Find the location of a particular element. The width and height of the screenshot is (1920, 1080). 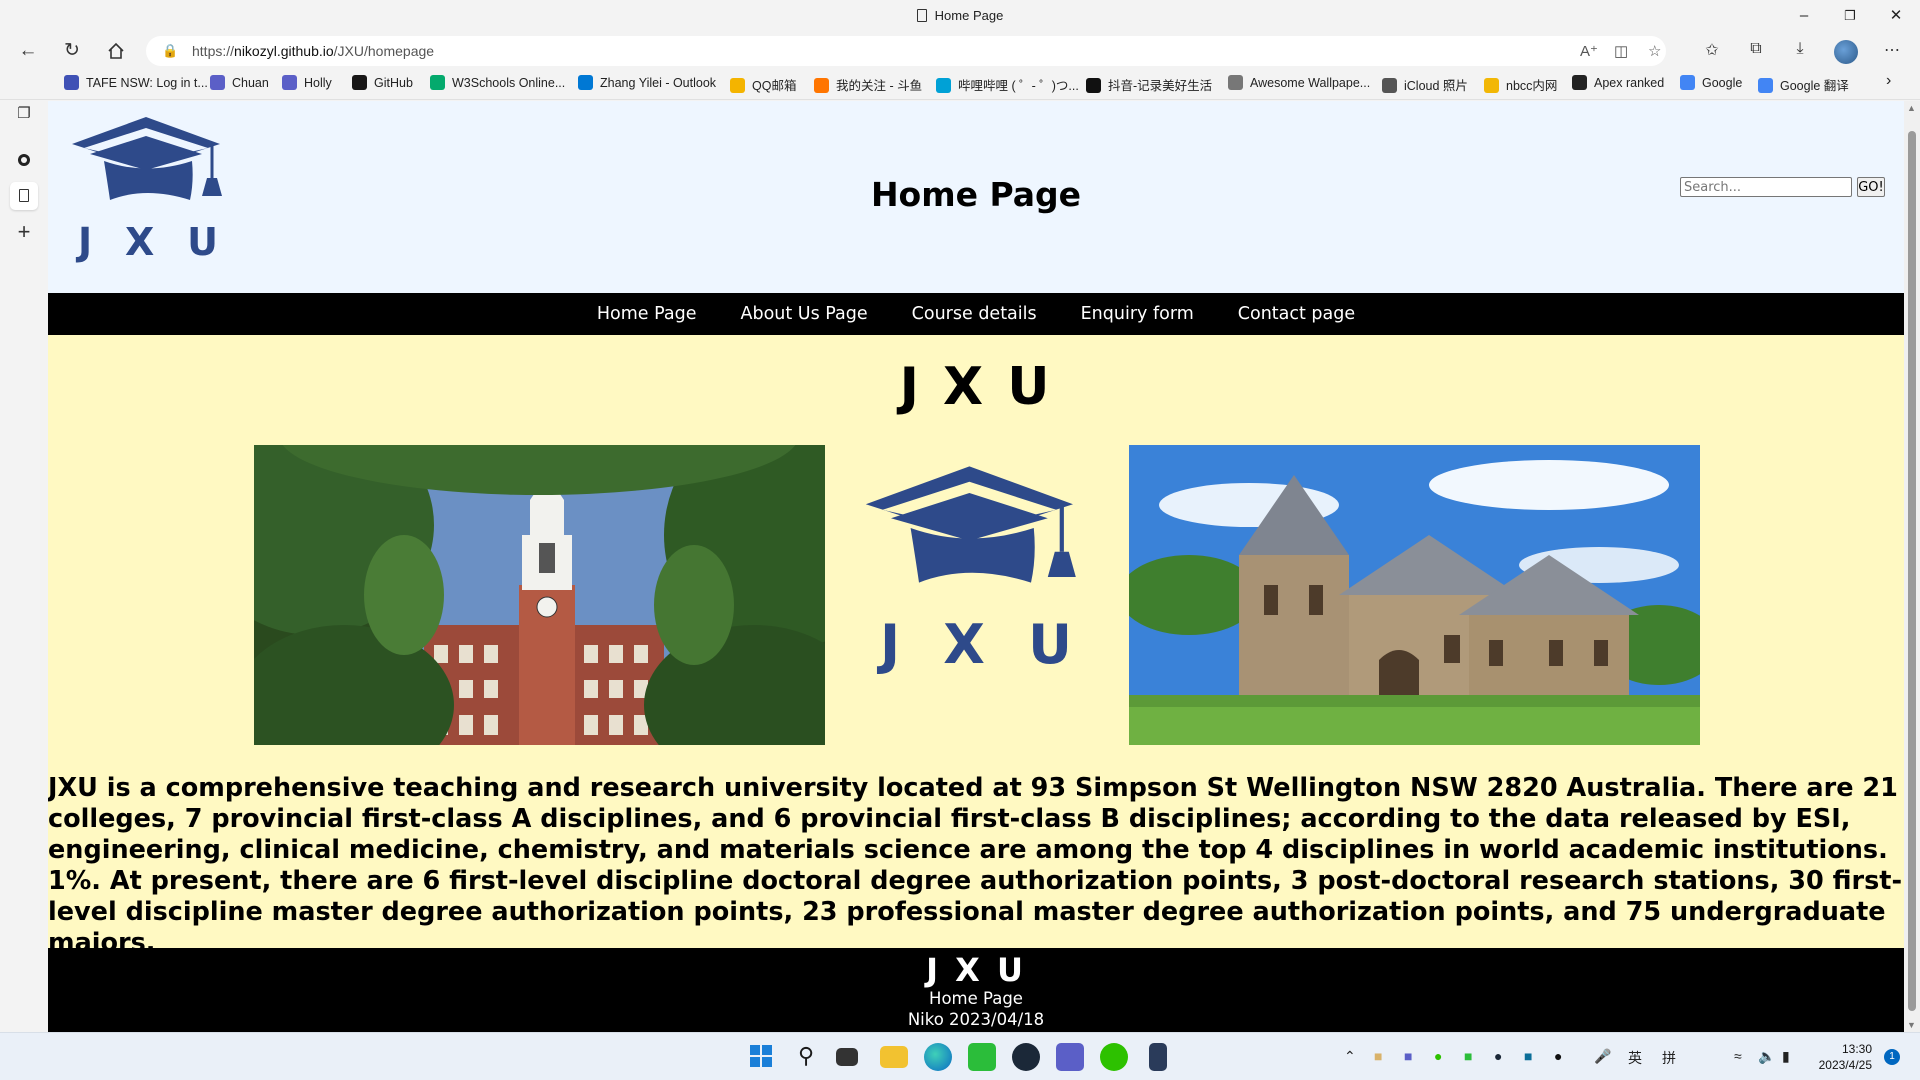

jxu-center-logo: J X U is located at coordinates (975, 573).